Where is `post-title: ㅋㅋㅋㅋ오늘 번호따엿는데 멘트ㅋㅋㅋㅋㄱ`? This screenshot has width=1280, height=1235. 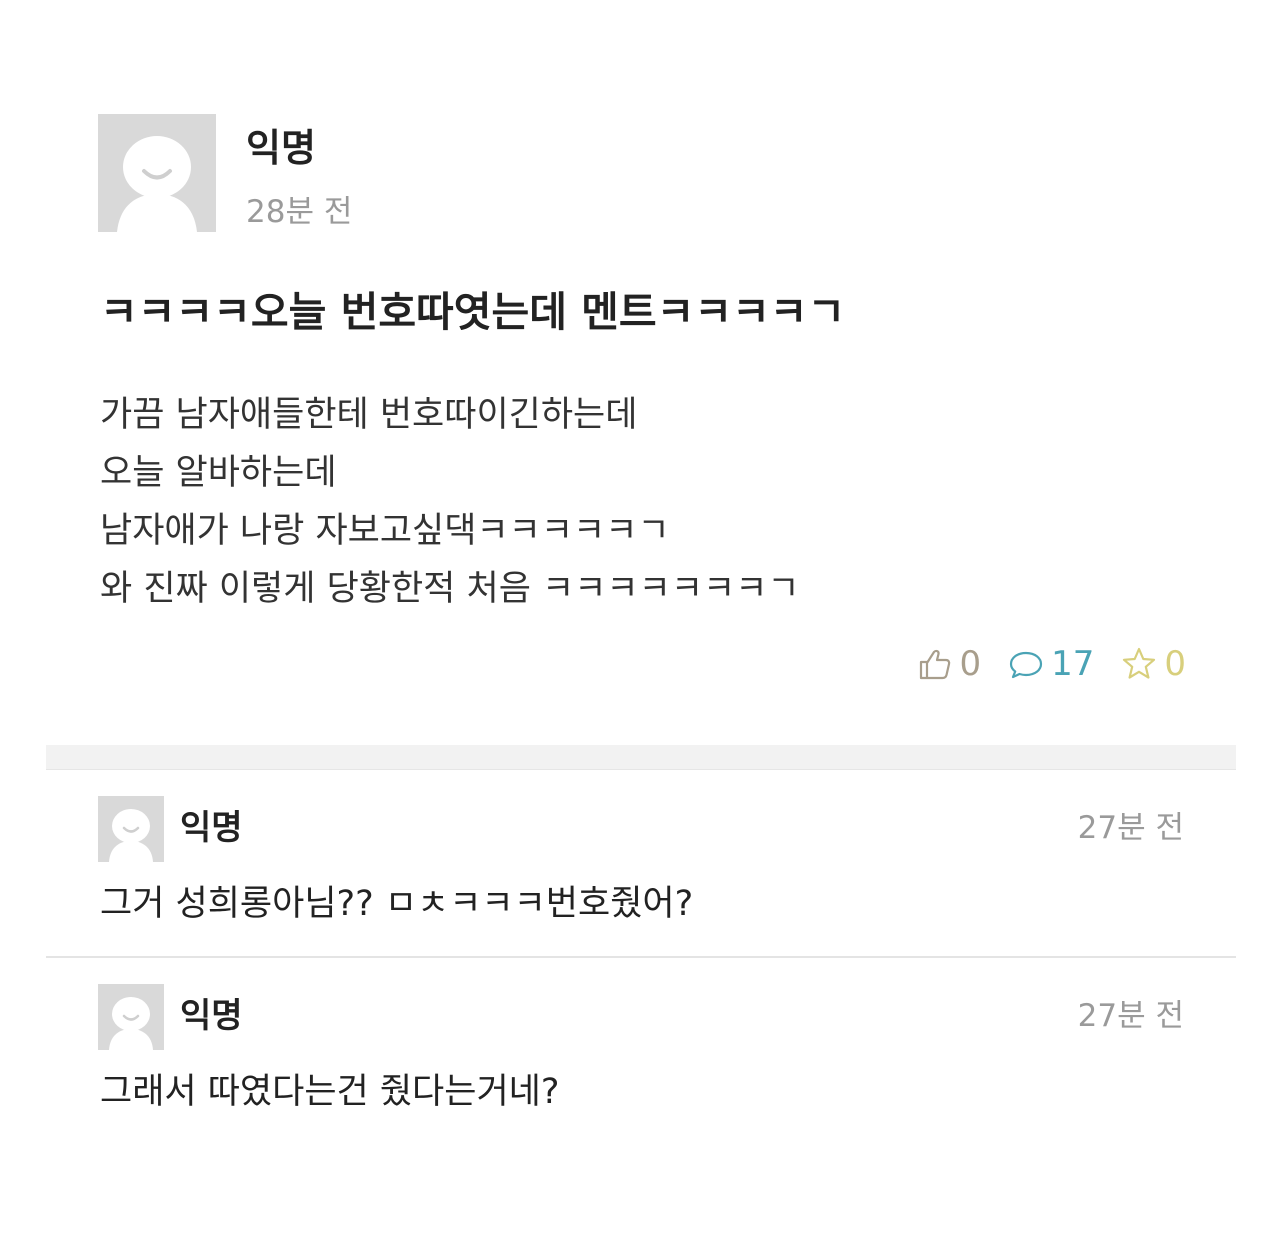
post-title: ㅋㅋㅋㅋ오늘 번호따엿는데 멘트ㅋㅋㅋㅋㄱ is located at coordinates (473, 312).